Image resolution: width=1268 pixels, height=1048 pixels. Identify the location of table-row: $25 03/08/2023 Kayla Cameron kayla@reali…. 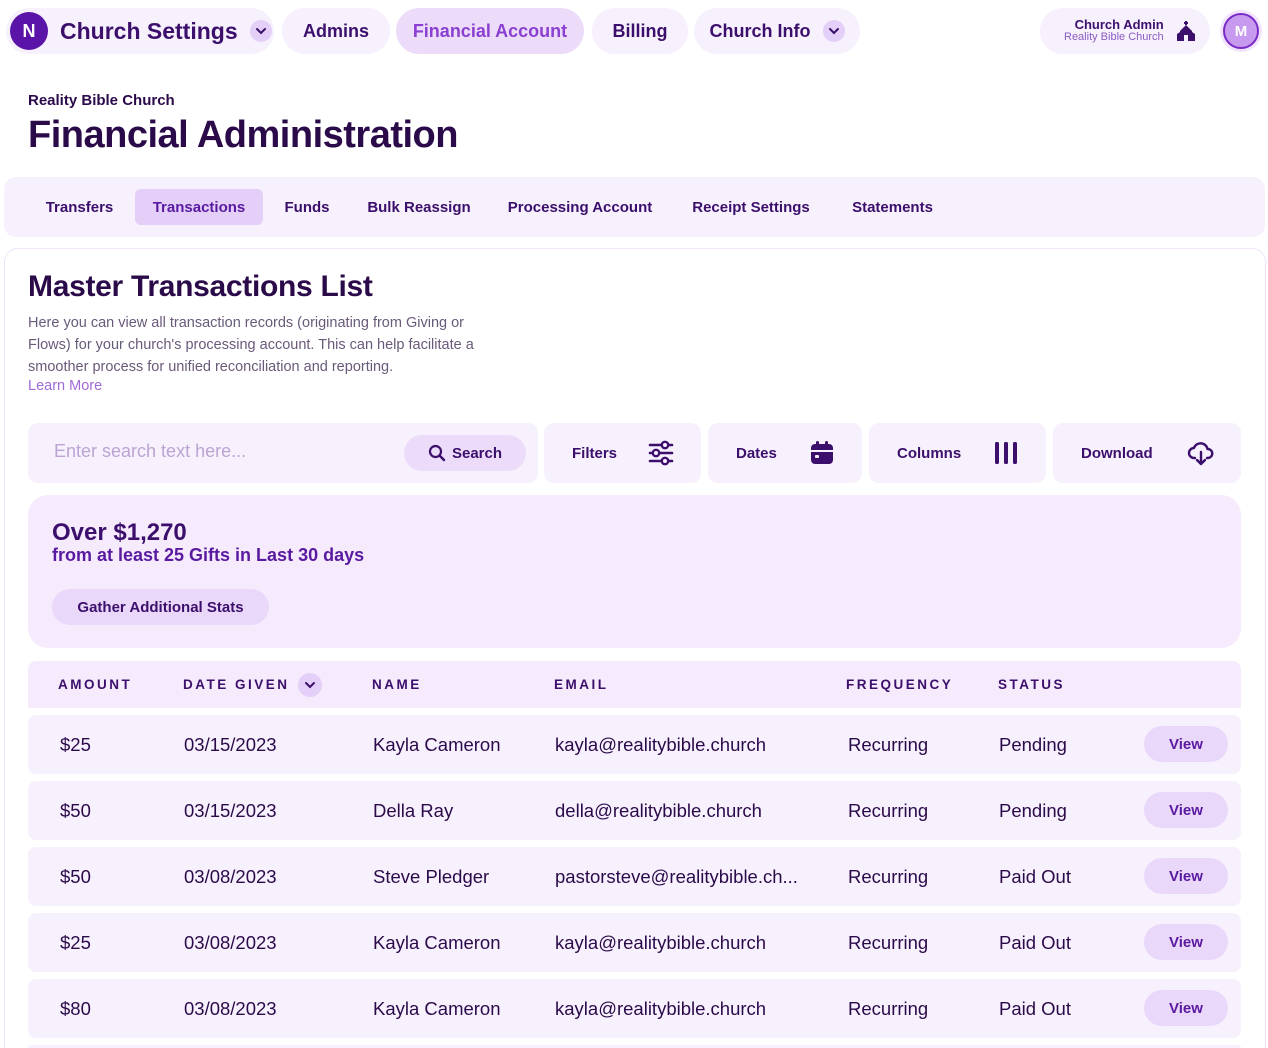
(634, 942).